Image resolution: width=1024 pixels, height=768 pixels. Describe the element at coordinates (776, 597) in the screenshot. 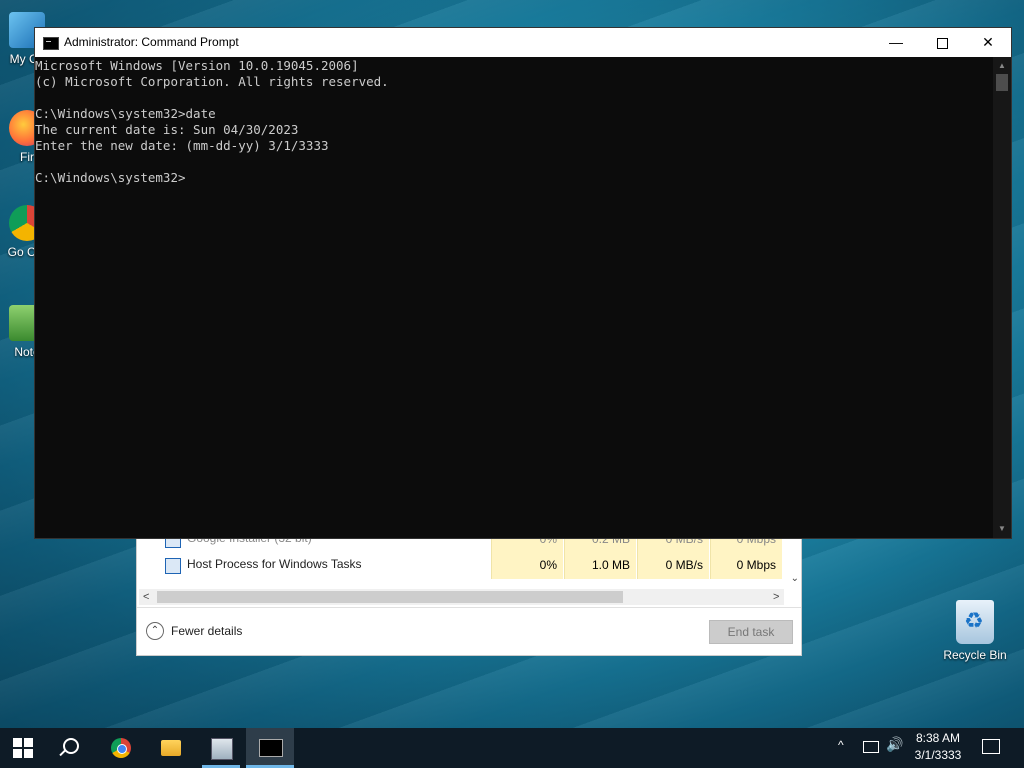

I see `scroll-right-icon: >` at that location.